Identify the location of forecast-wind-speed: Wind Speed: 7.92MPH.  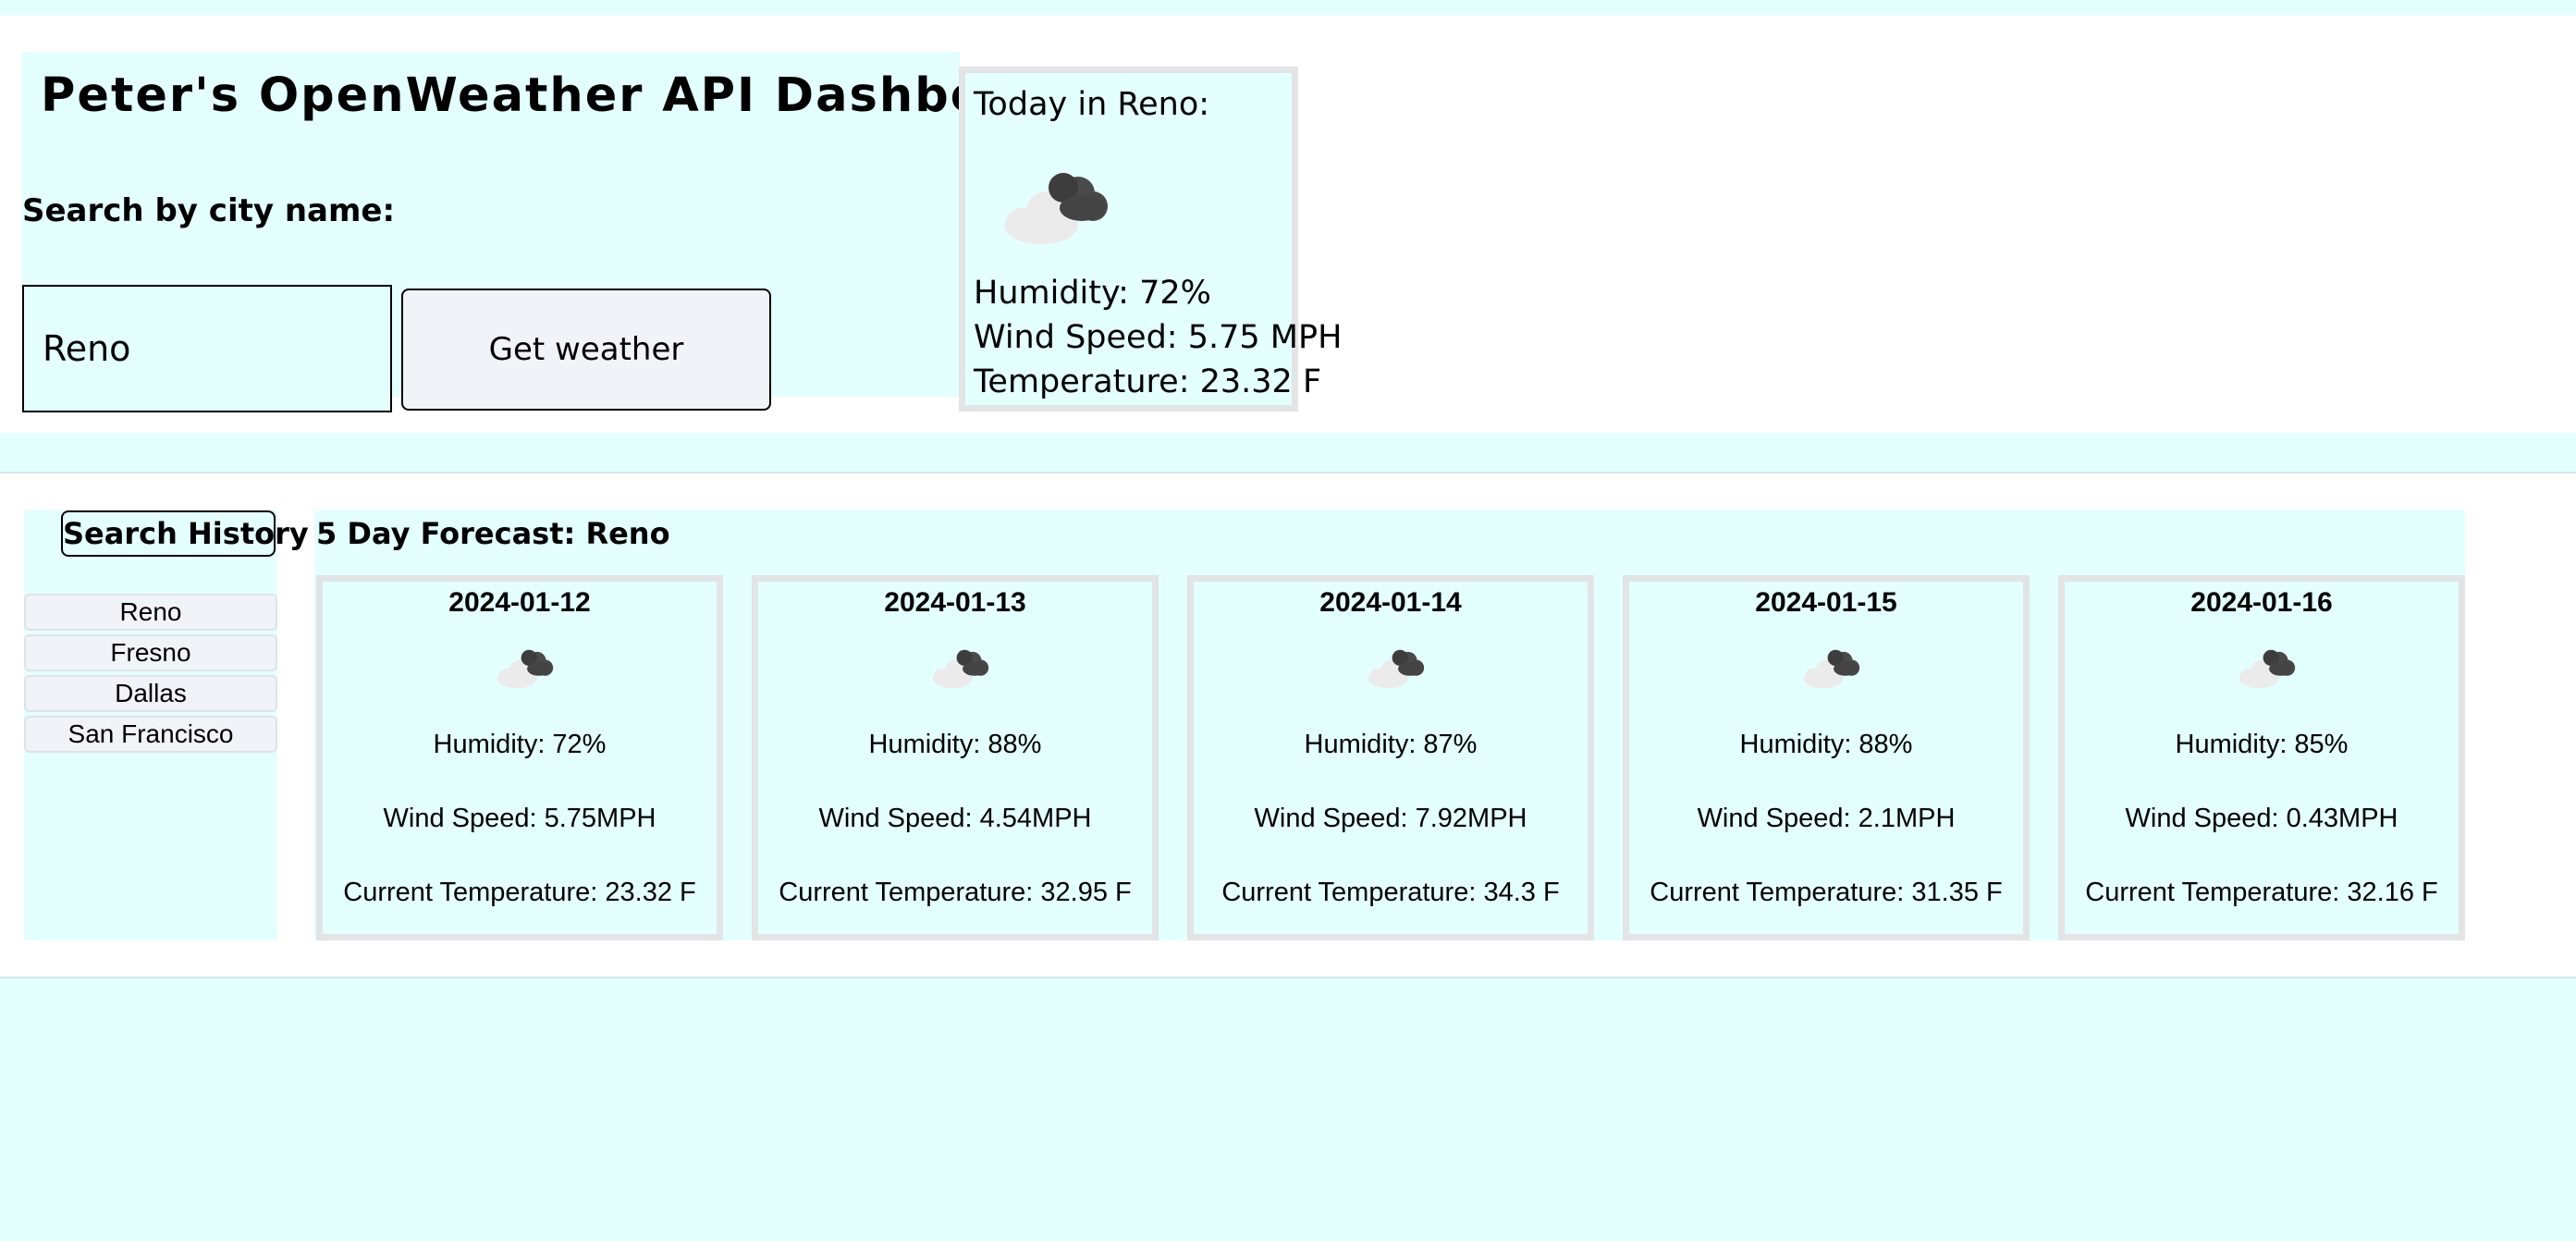
(1390, 818).